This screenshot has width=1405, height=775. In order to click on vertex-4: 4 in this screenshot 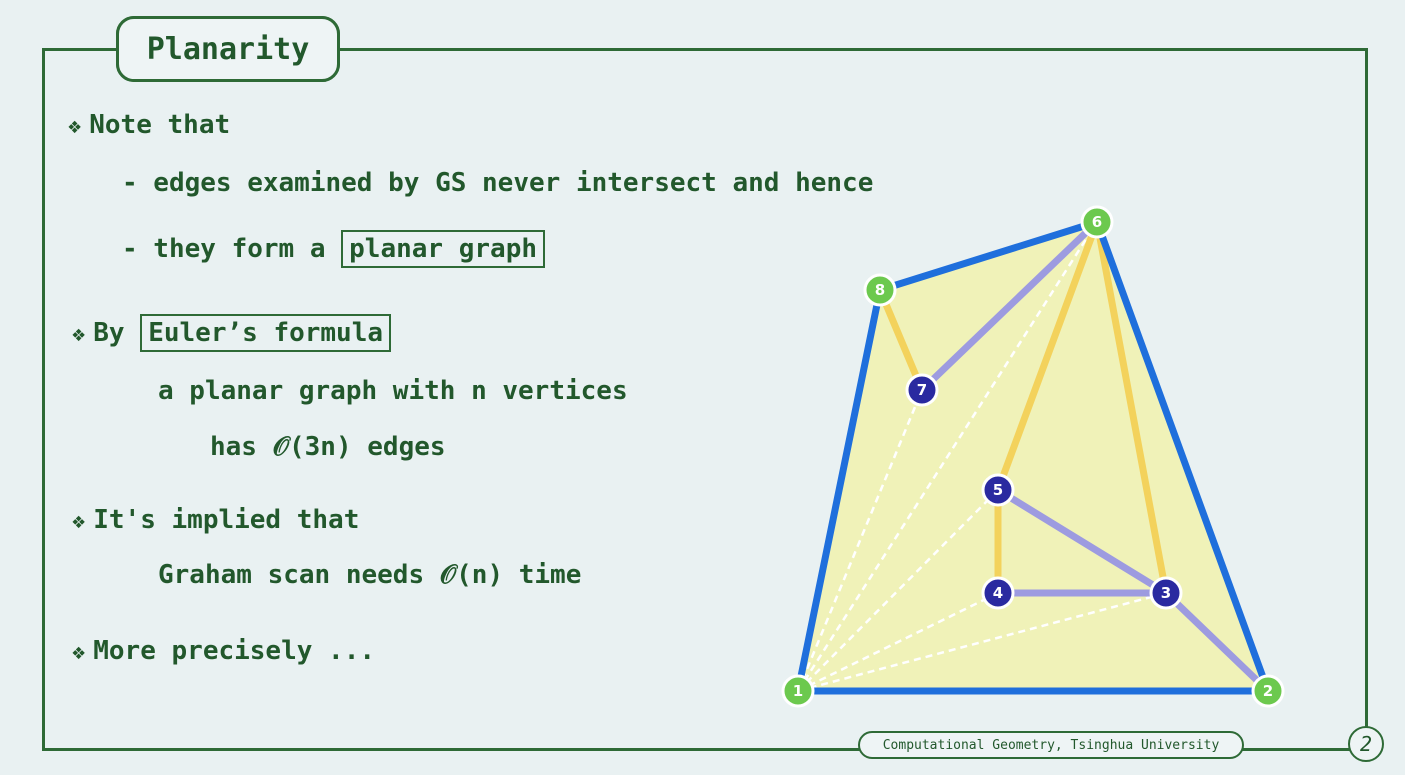, I will do `click(998, 593)`.